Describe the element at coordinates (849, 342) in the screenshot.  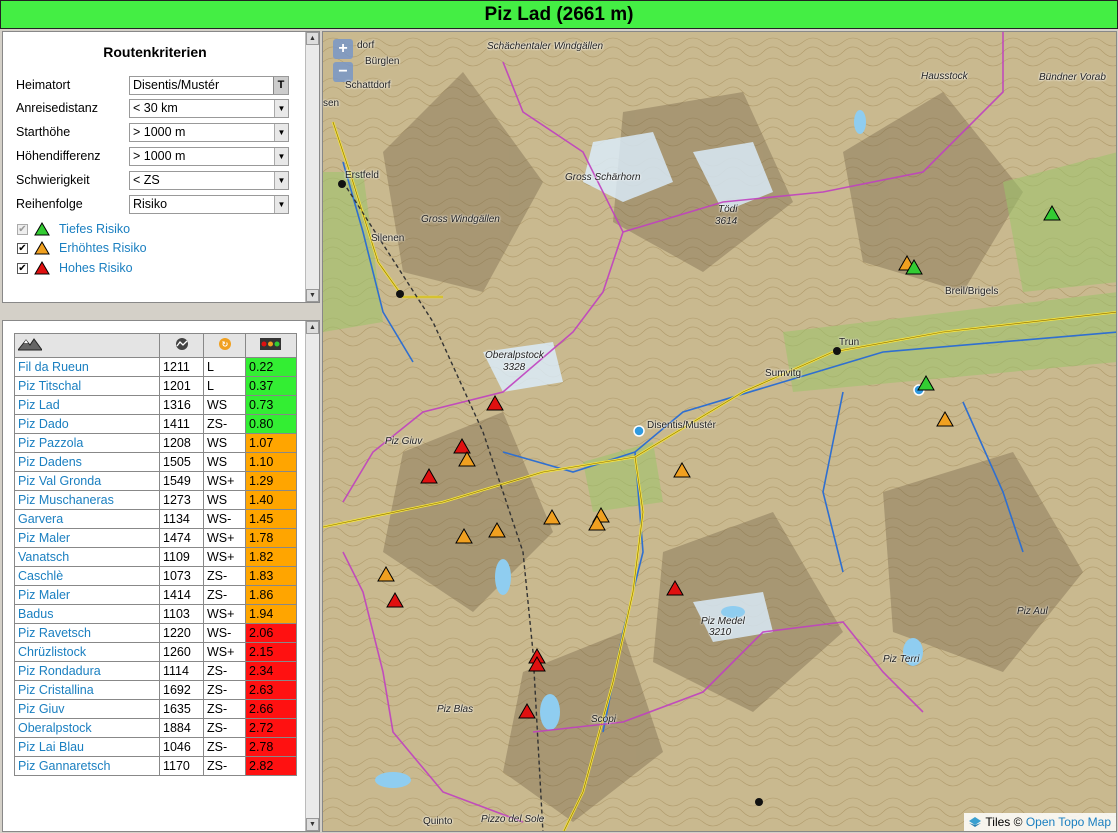
I see `map-label: Trun` at that location.